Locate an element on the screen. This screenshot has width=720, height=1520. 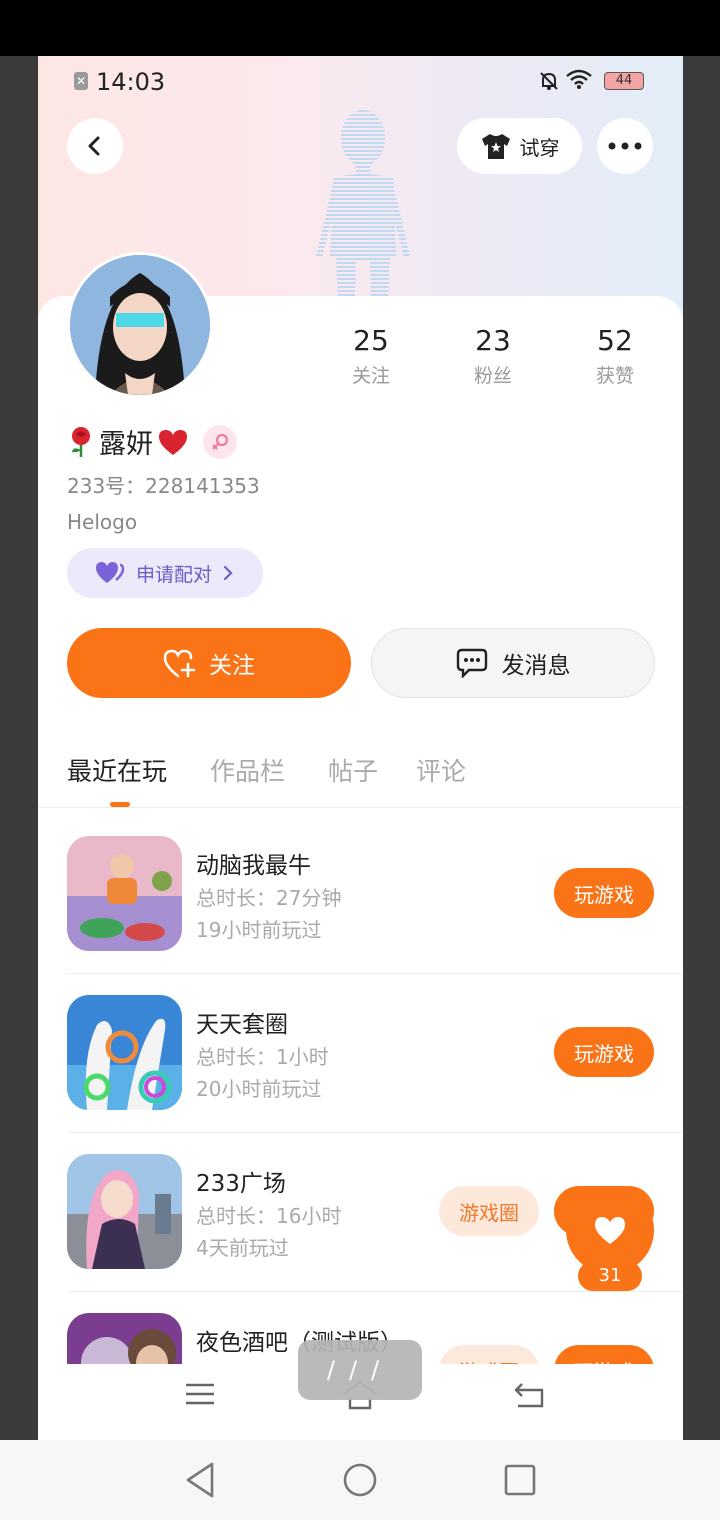
avatar is located at coordinates (140, 325).